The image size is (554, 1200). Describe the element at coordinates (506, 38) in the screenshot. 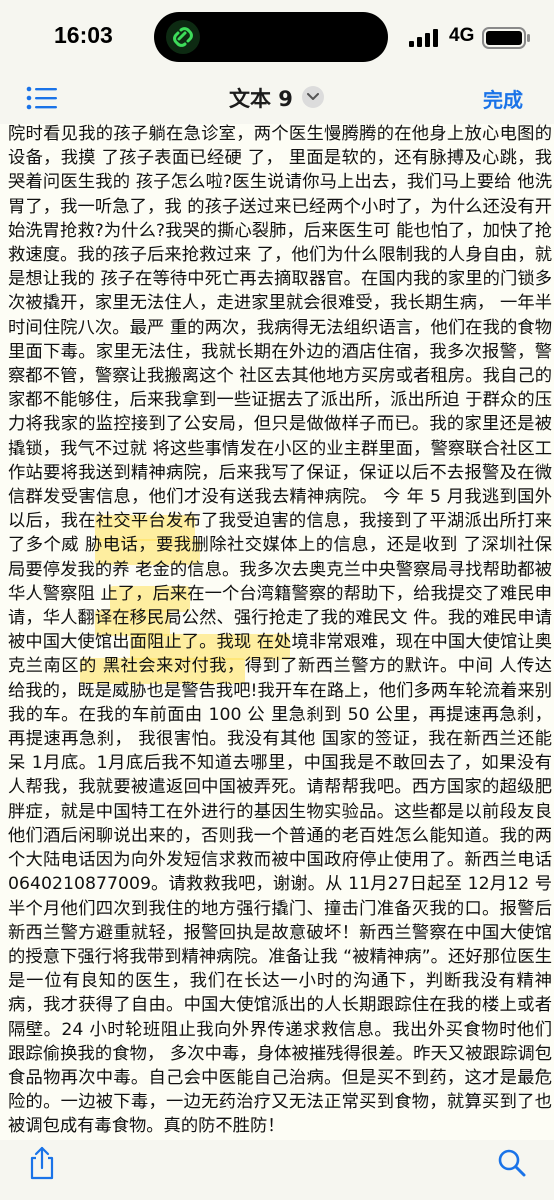

I see `battery-icon` at that location.